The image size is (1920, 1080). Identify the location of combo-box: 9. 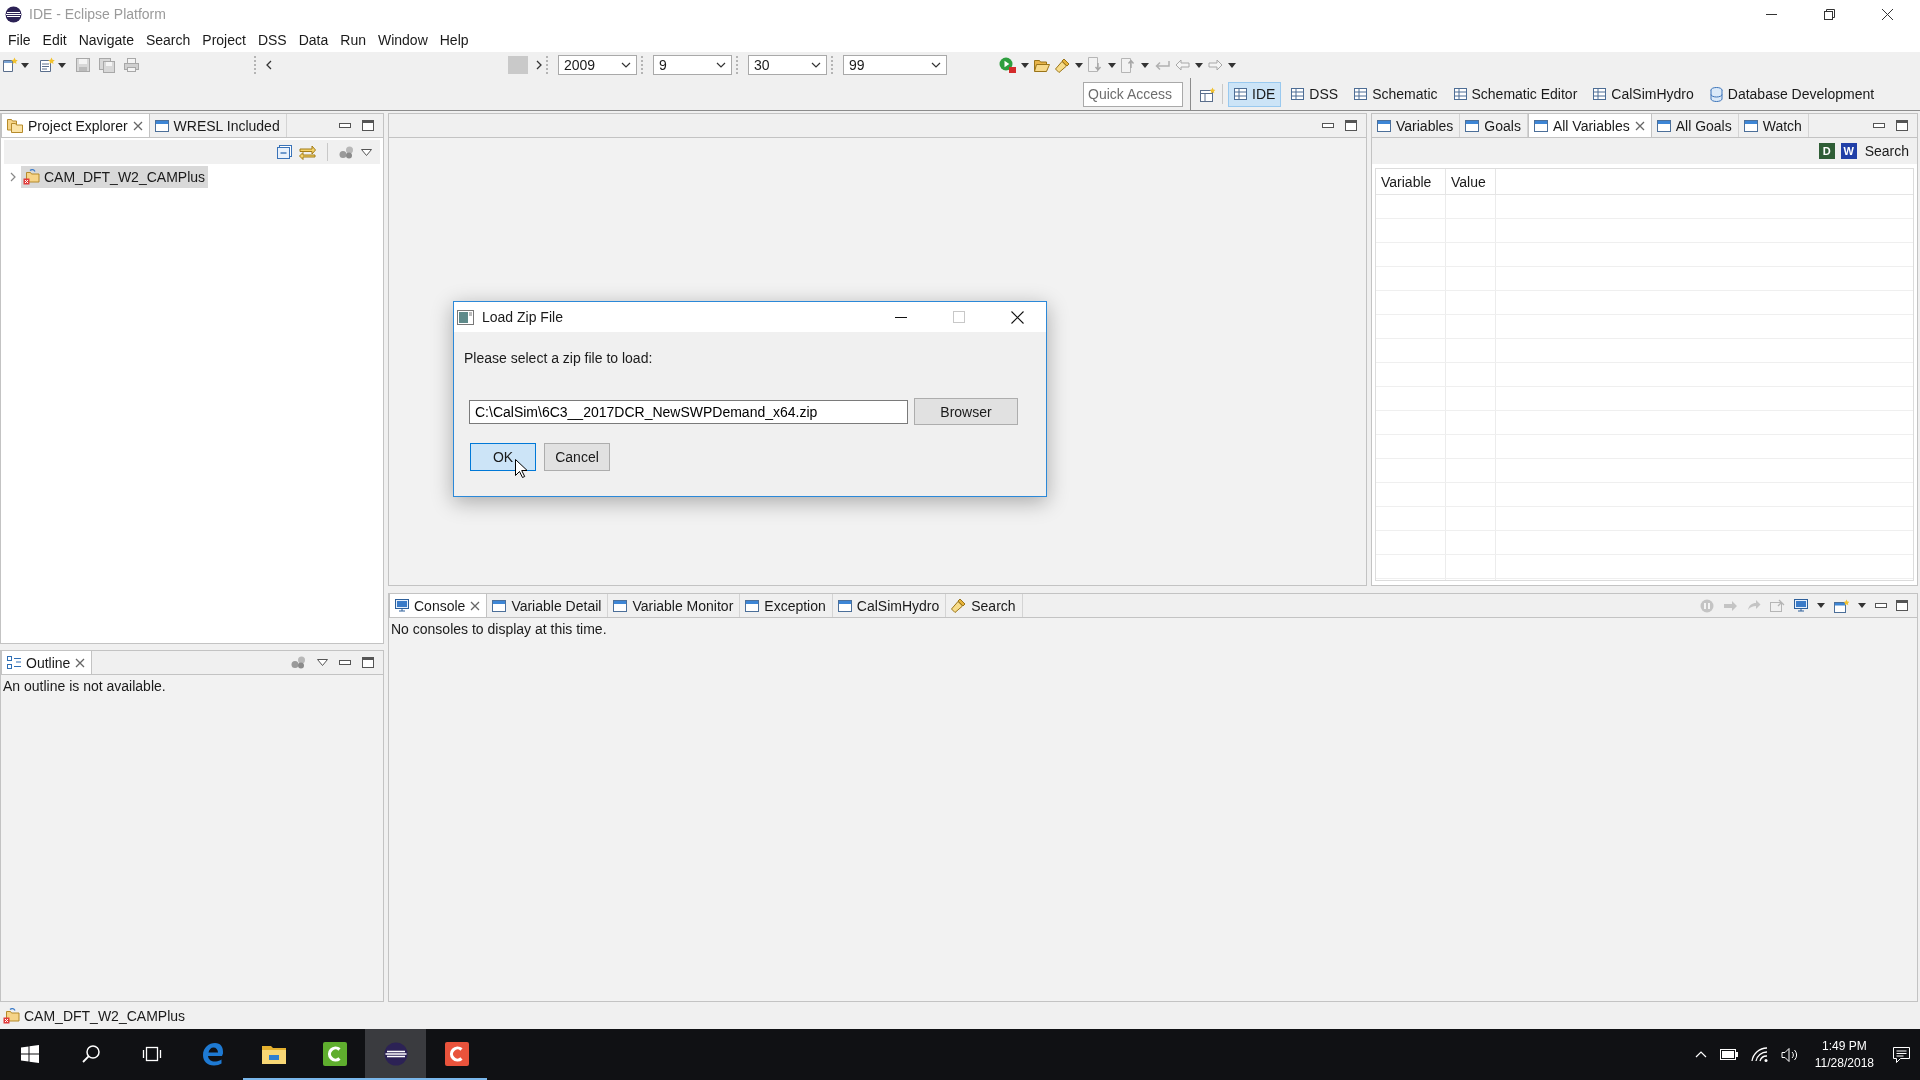
(692, 65).